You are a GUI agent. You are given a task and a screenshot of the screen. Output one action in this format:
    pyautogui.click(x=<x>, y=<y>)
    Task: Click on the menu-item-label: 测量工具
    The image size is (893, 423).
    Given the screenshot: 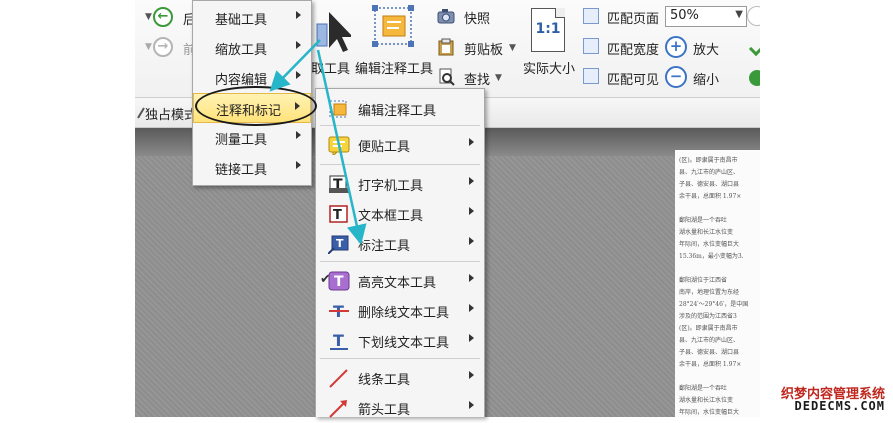 What is the action you would take?
    pyautogui.click(x=241, y=140)
    